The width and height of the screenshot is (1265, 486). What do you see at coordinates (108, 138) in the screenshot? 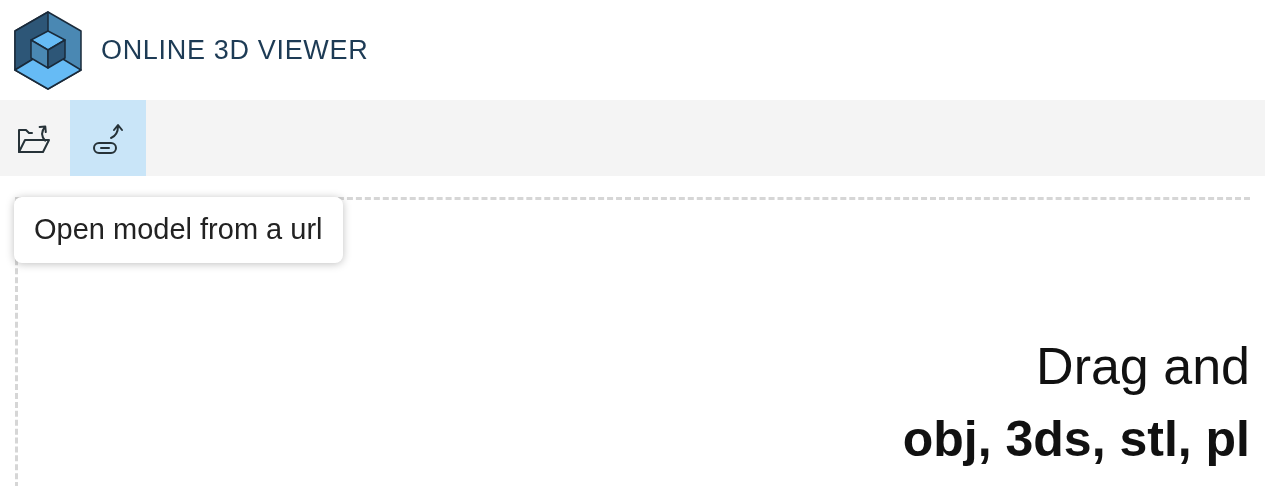
I see `toolbar-button` at bounding box center [108, 138].